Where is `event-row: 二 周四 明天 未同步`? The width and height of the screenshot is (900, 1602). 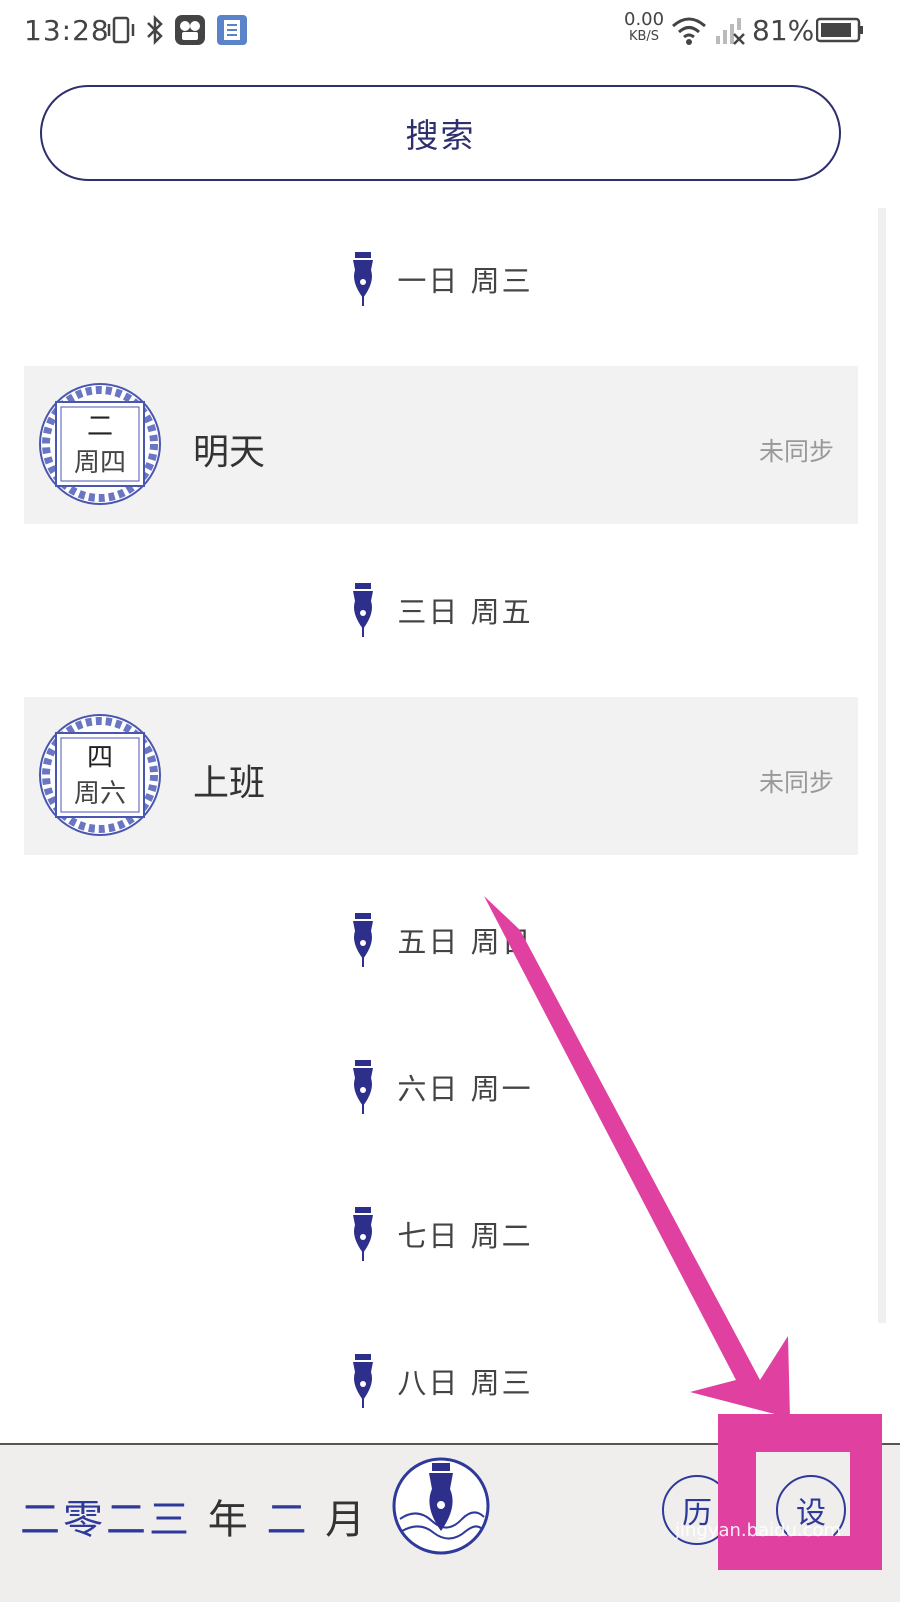 event-row: 二 周四 明天 未同步 is located at coordinates (441, 445).